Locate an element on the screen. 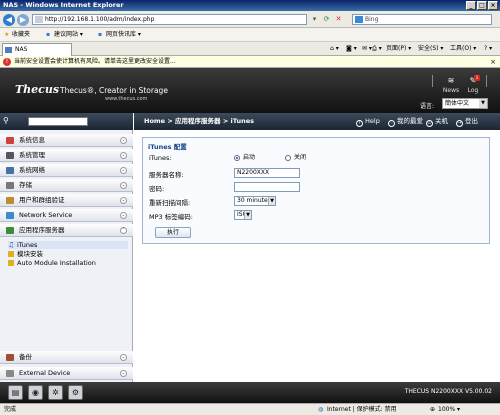  music-note-icon: ♫ is located at coordinates (11, 245).